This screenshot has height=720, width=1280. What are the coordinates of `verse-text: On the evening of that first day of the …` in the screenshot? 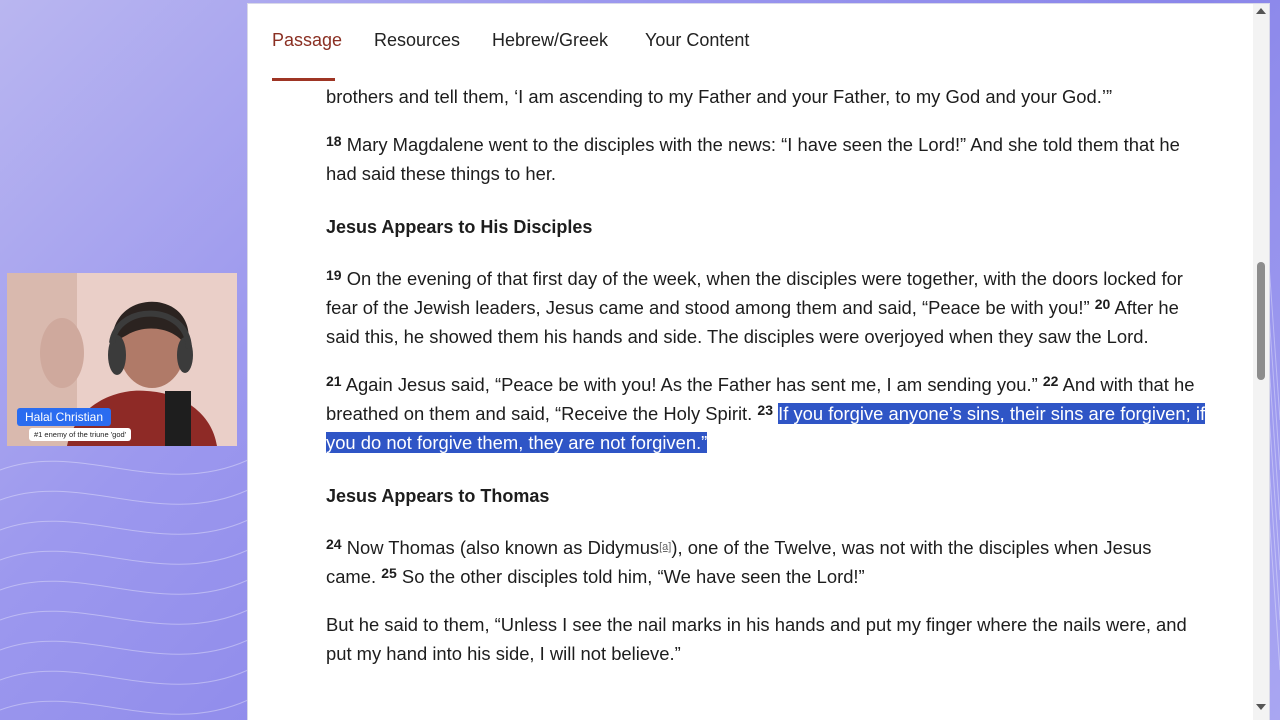 It's located at (754, 293).